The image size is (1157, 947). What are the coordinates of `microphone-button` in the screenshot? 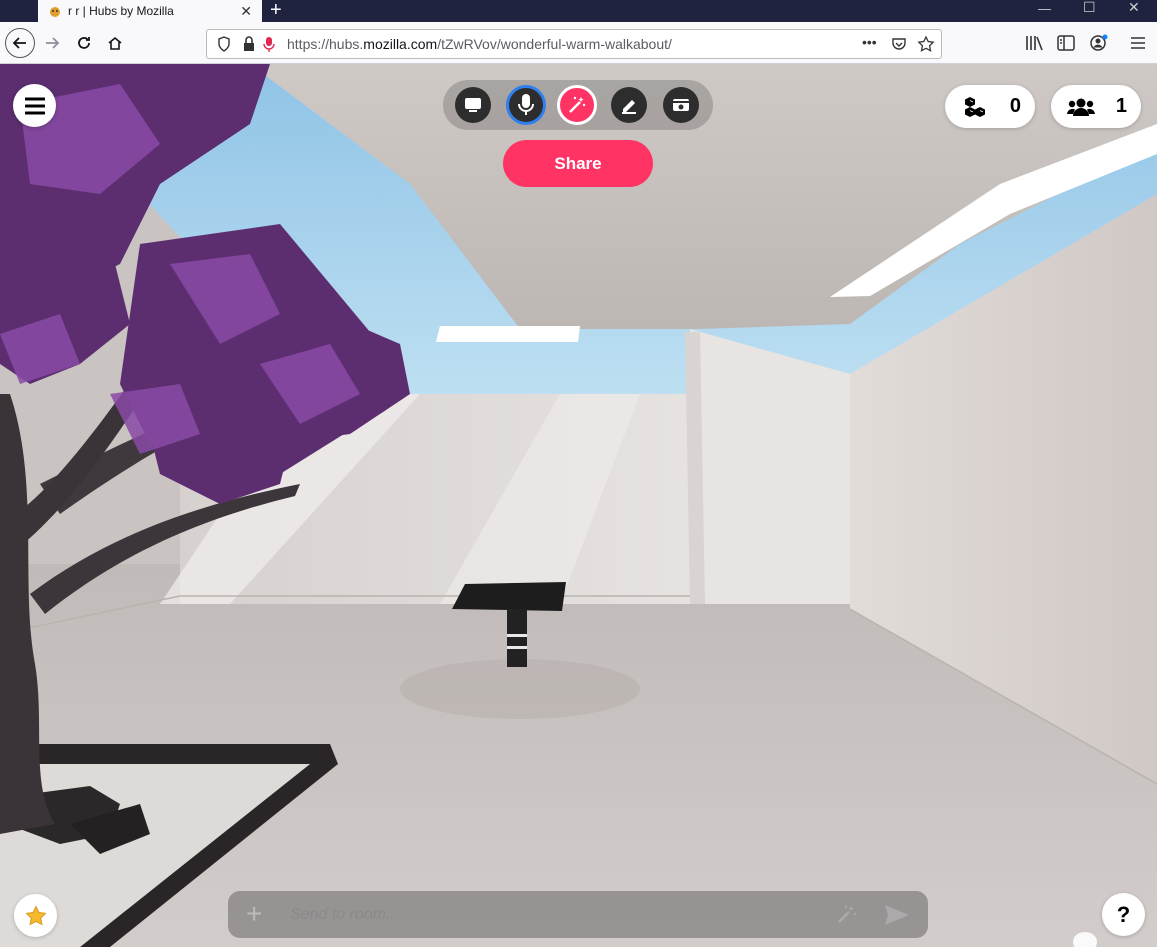 It's located at (526, 105).